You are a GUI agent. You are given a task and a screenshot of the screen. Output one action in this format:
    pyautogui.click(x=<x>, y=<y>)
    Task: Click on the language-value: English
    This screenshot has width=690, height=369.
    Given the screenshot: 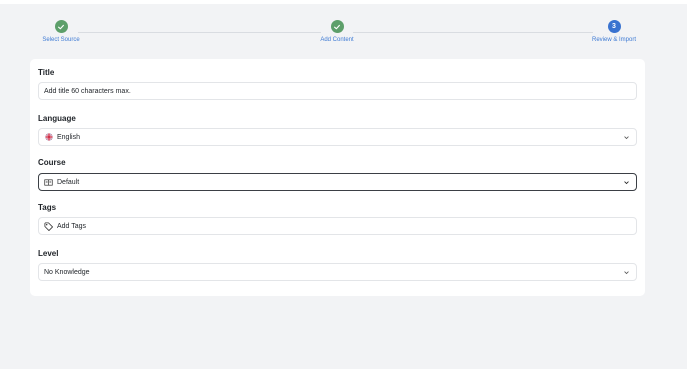 What is the action you would take?
    pyautogui.click(x=68, y=137)
    